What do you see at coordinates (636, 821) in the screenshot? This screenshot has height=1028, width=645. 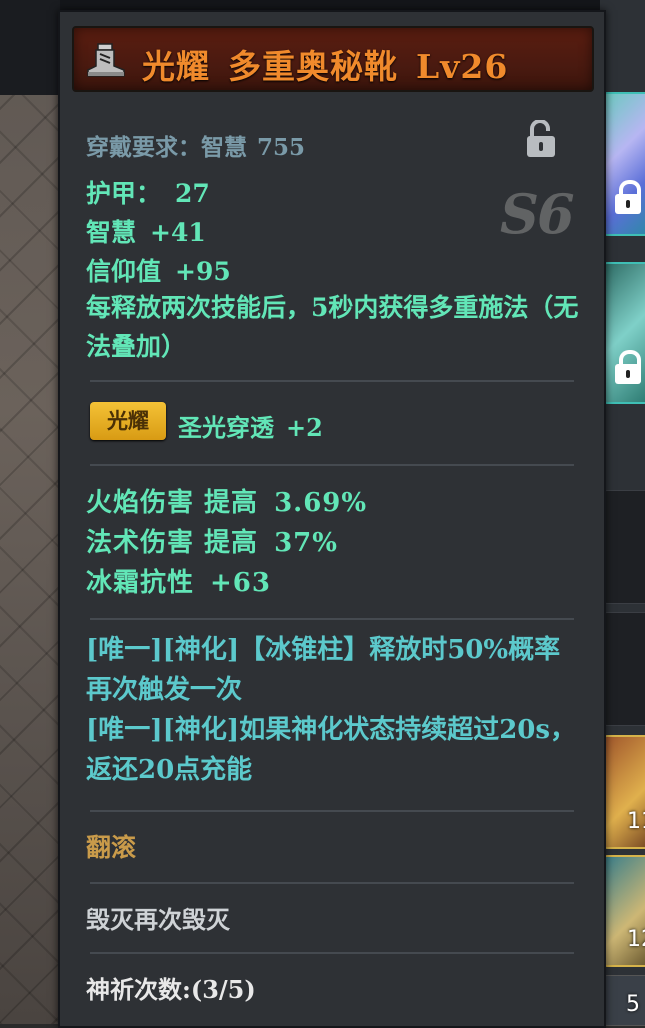 I see `slot-count: 11` at bounding box center [636, 821].